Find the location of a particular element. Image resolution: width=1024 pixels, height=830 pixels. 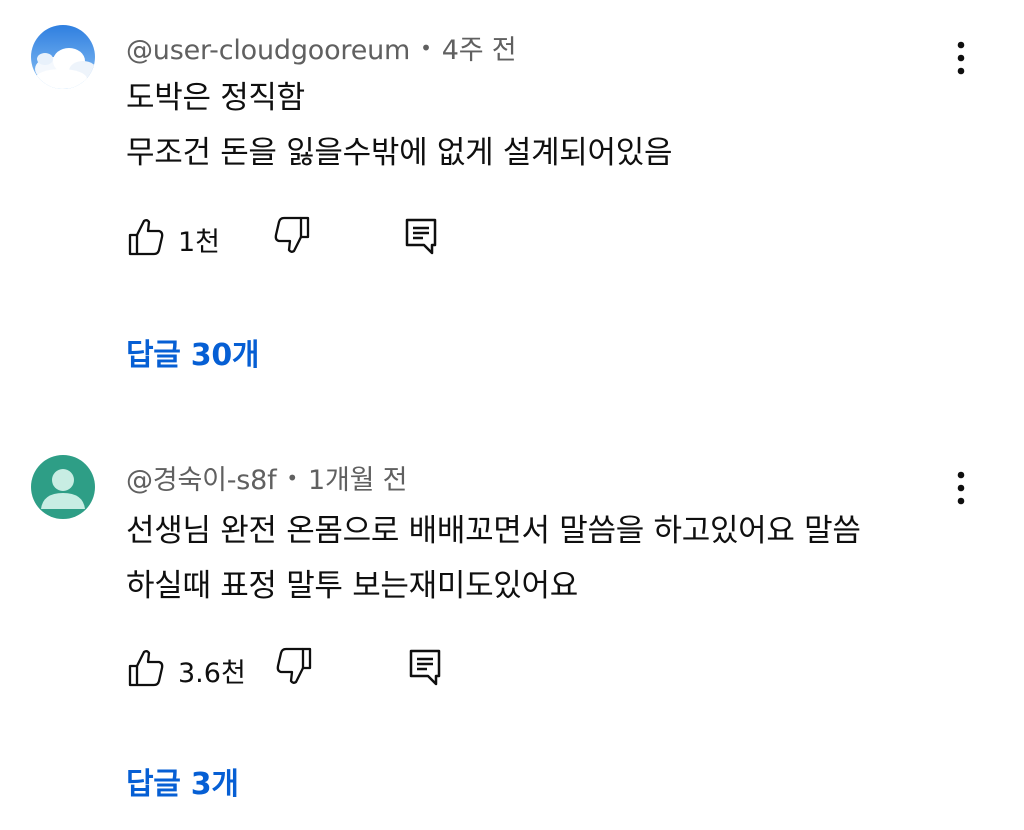

comment-time: 4주 전 is located at coordinates (479, 50).